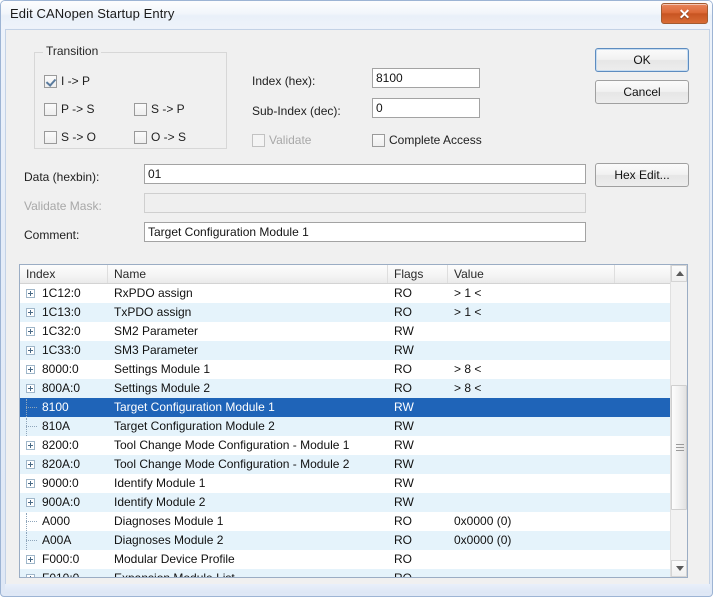 Image resolution: width=713 pixels, height=597 pixels. I want to click on checkbox-p-to-s: P -> S, so click(69, 109).